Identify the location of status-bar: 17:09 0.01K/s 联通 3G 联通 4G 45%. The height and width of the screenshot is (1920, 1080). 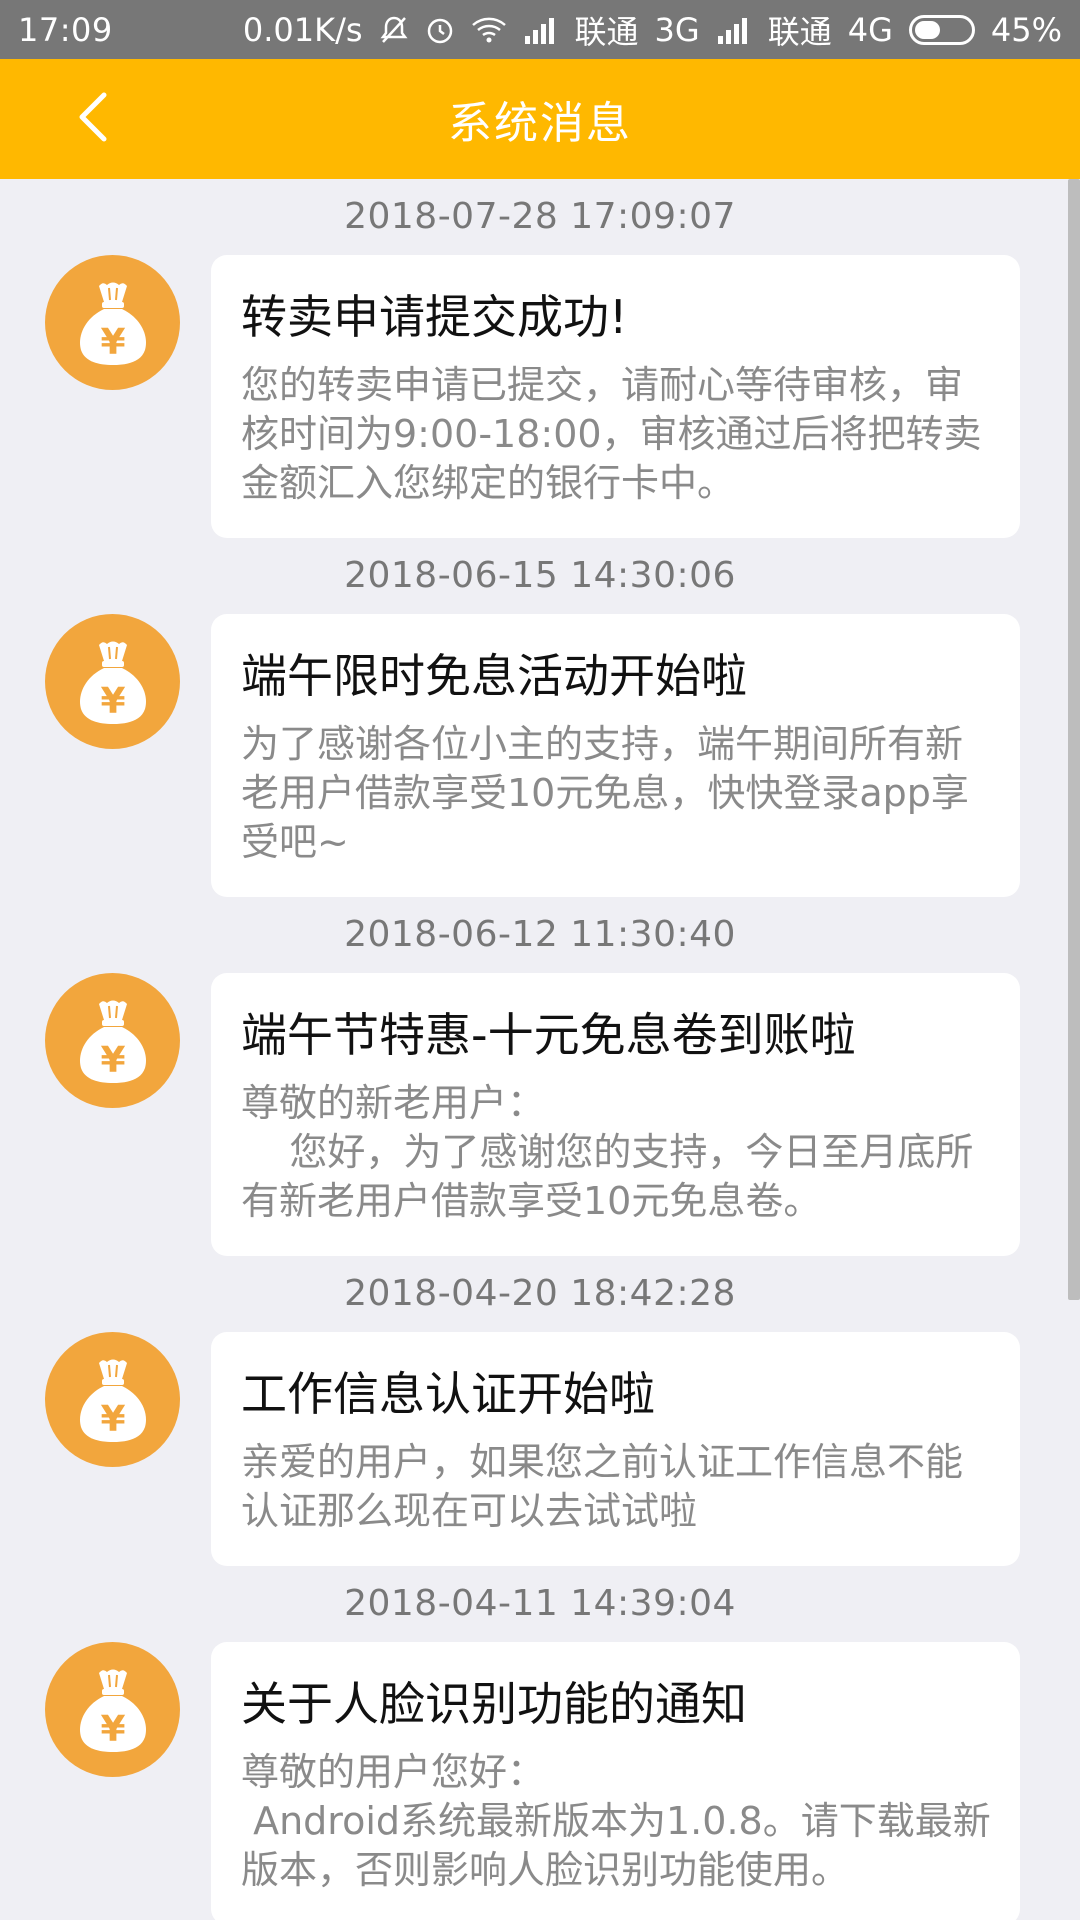
(540, 29).